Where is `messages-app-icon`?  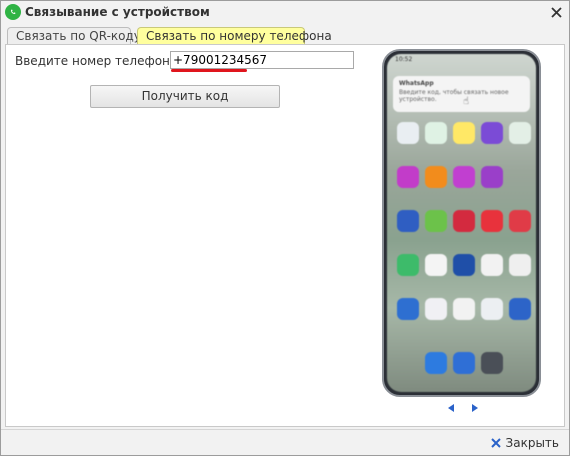
messages-app-icon is located at coordinates (464, 363).